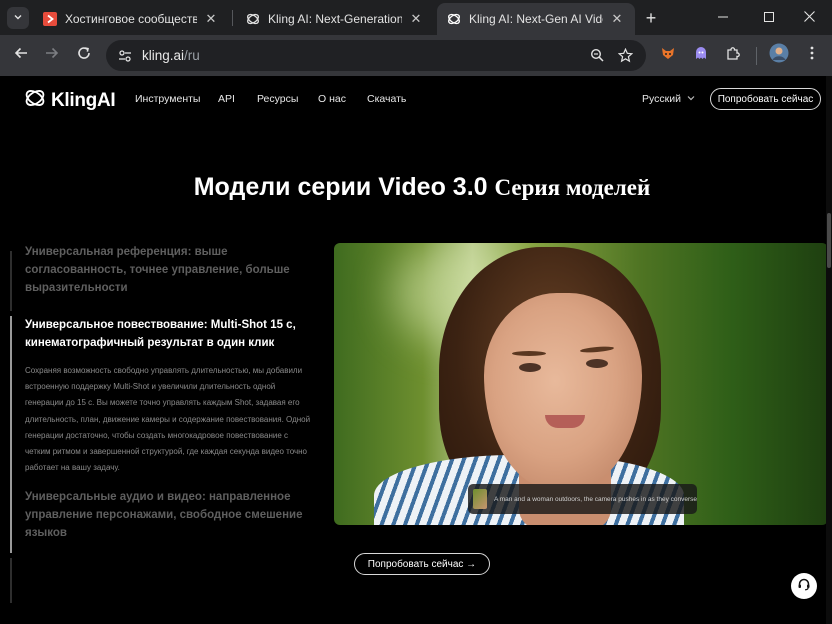  Describe the element at coordinates (597, 55) in the screenshot. I see `zoom-icon` at that location.